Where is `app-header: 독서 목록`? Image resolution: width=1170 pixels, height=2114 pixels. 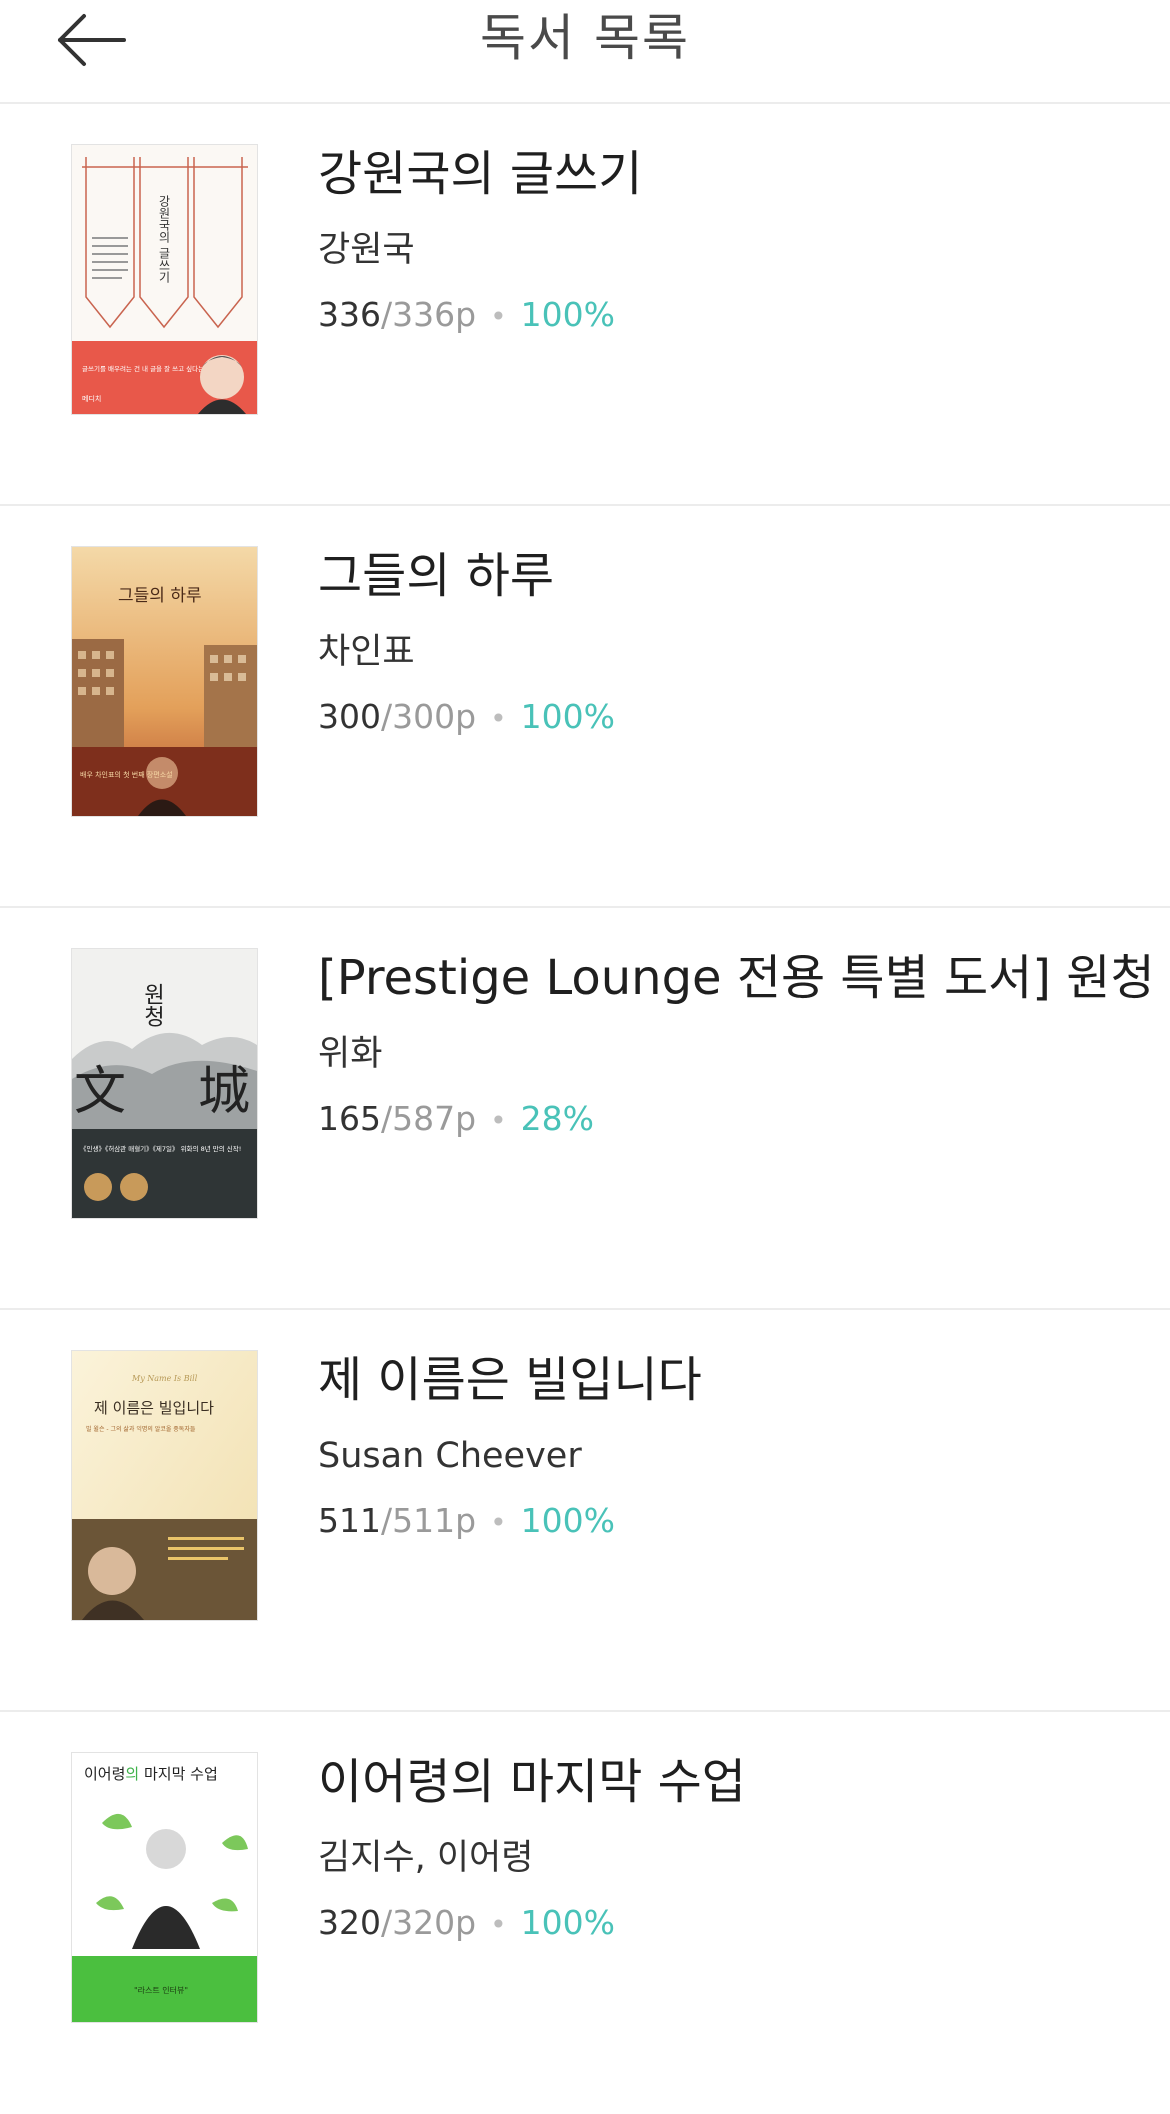
app-header: 독서 목록 is located at coordinates (585, 52).